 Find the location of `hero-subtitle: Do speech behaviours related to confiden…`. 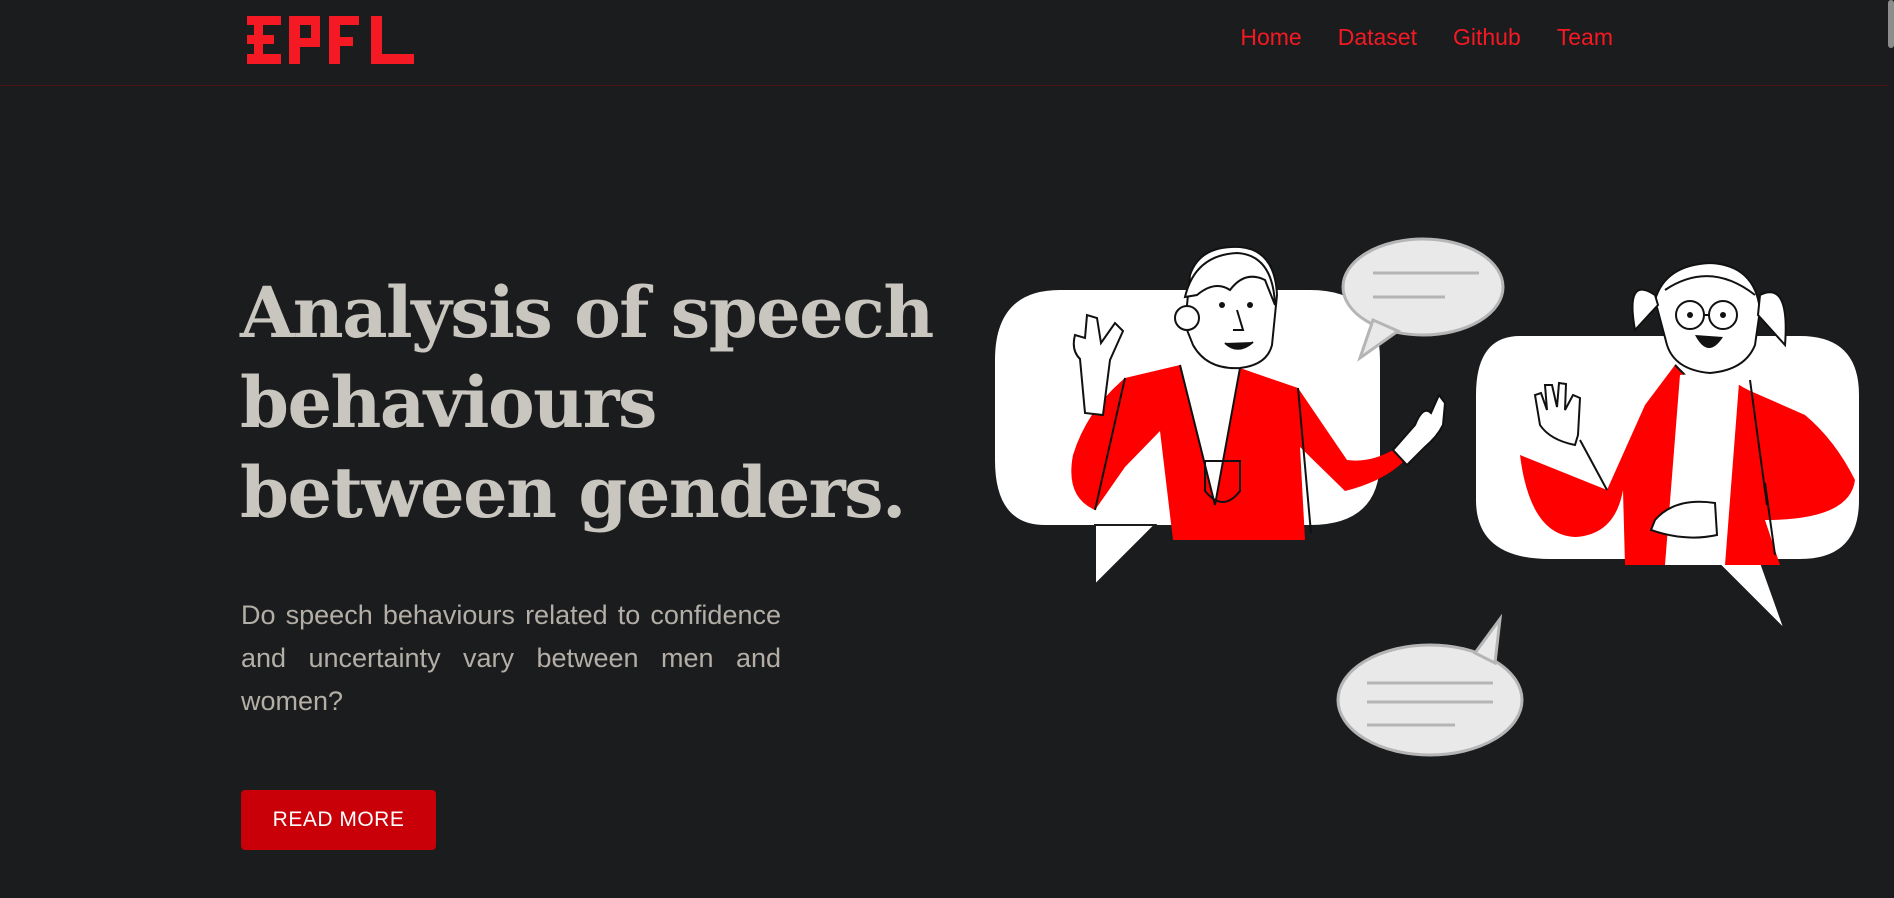

hero-subtitle: Do speech behaviours related to confiden… is located at coordinates (511, 658).